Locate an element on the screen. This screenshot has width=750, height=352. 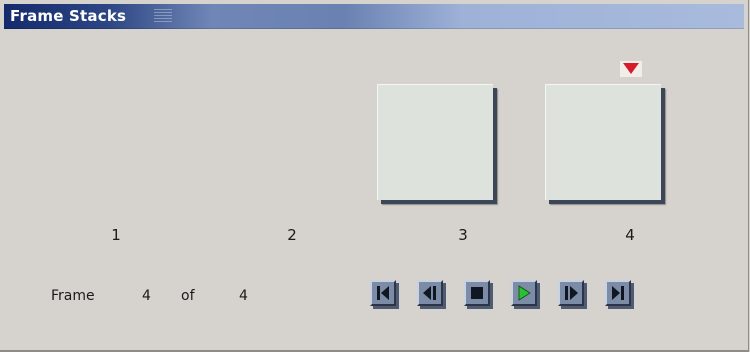
step-back-button is located at coordinates (430, 293).